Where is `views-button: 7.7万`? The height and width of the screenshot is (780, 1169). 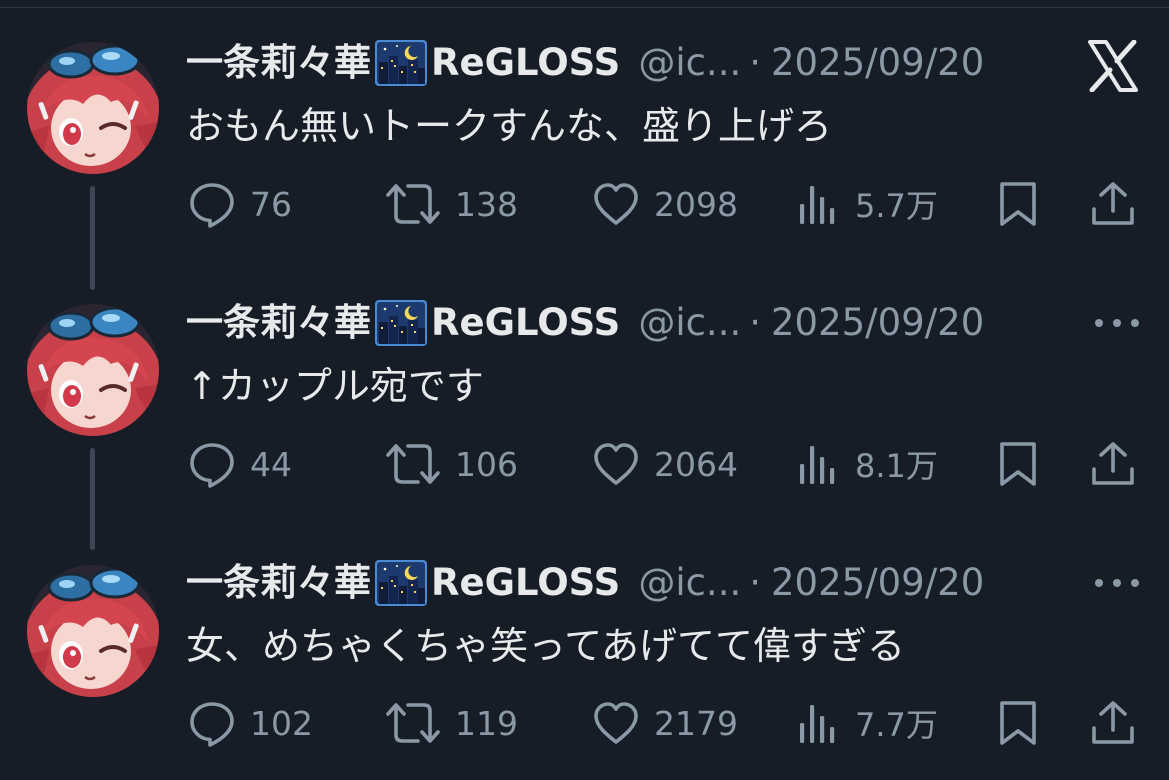
views-button: 7.7万 is located at coordinates (867, 723).